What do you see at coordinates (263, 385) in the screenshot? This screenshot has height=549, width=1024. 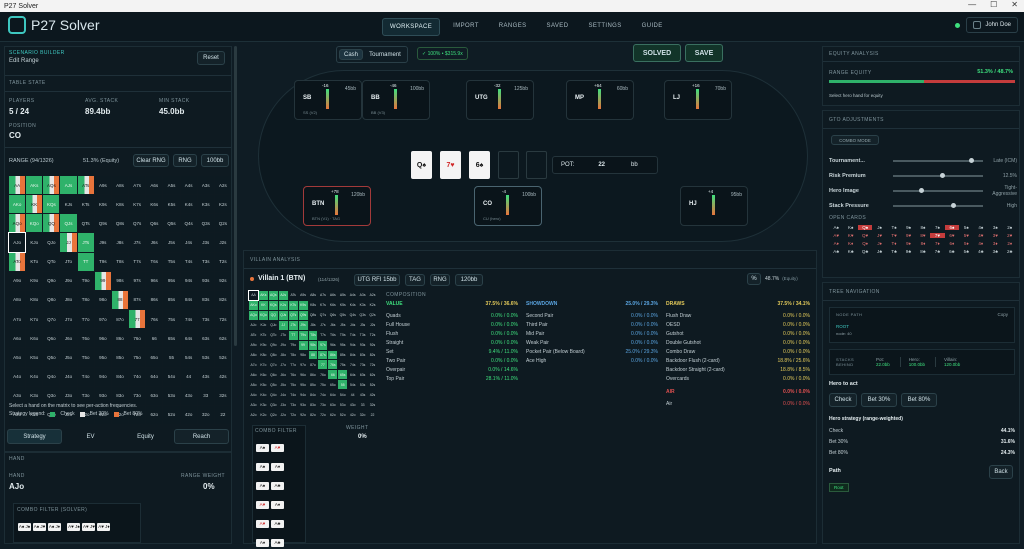 I see `villain-matrix-cell: K5o` at bounding box center [263, 385].